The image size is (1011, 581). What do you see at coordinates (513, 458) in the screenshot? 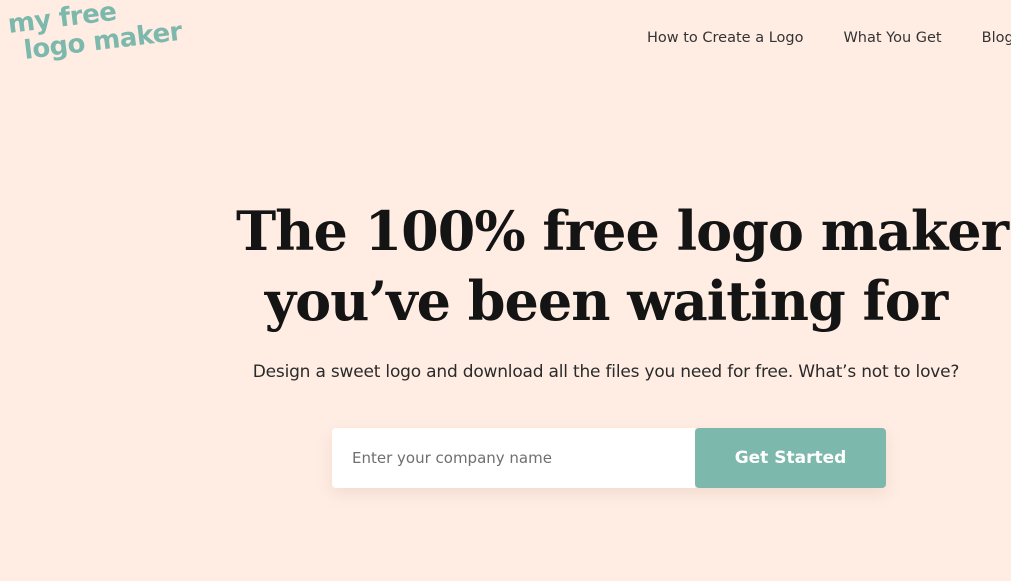
I see `company-name-input` at bounding box center [513, 458].